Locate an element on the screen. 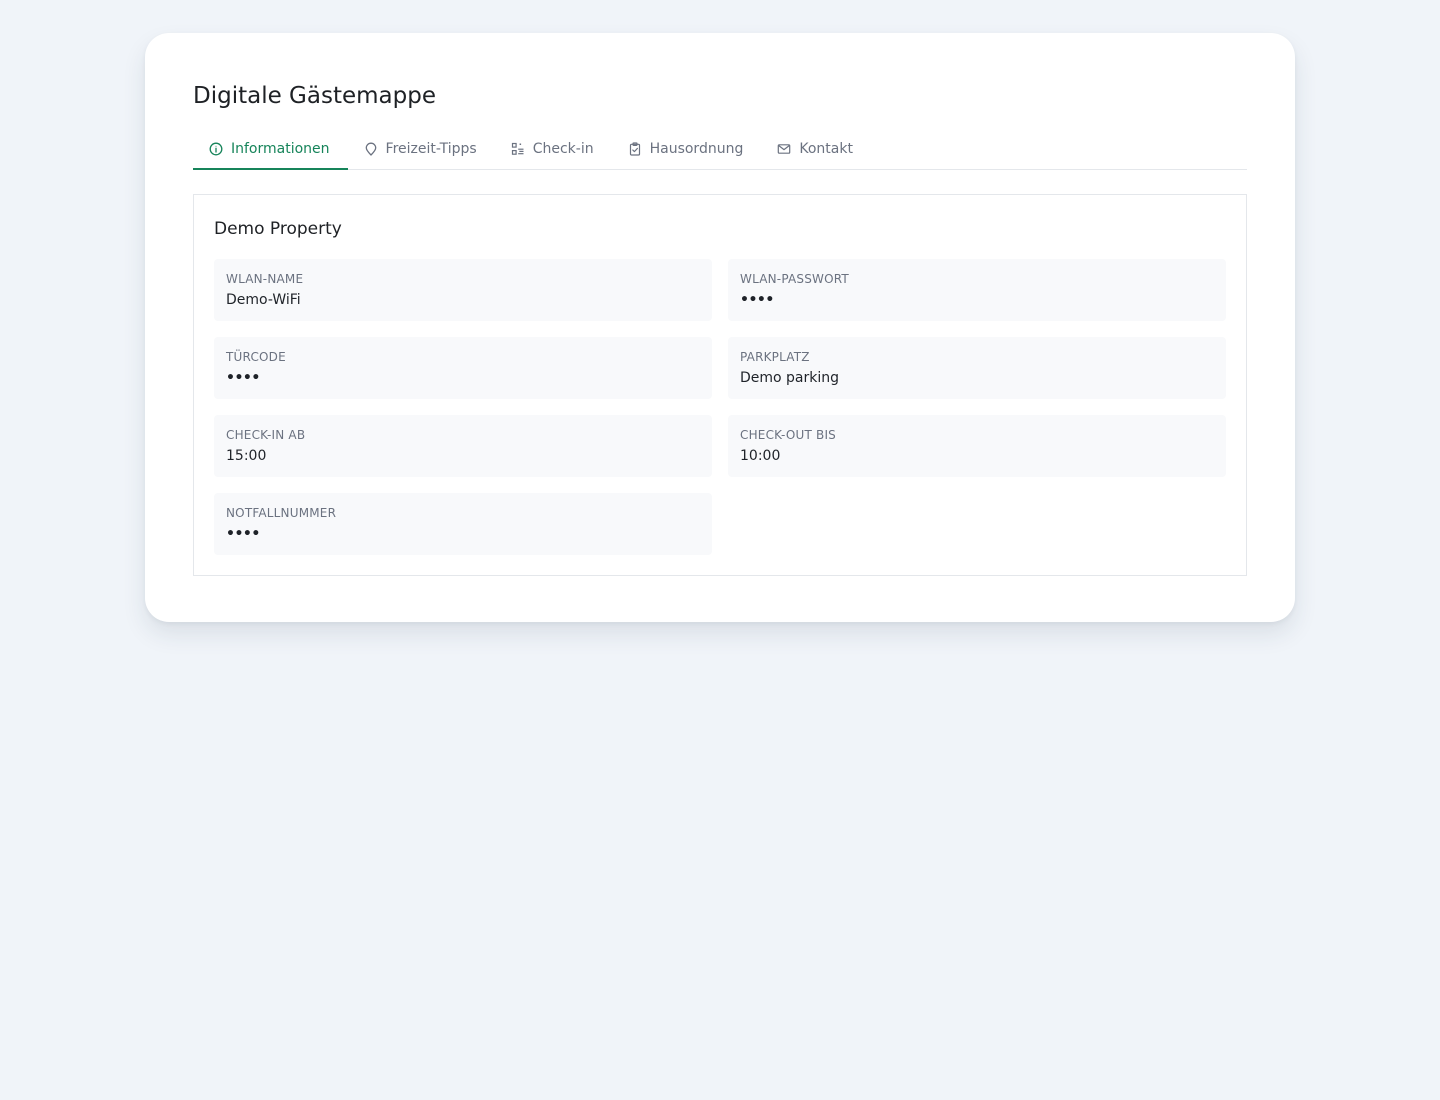 The image size is (1440, 1100). tab-hausordnung: Hausordnung is located at coordinates (687, 150).